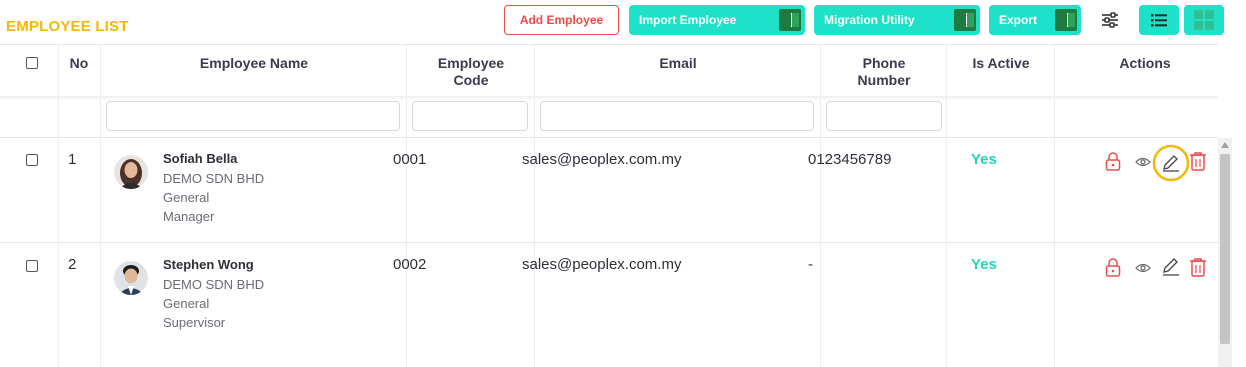 The image size is (1246, 367). What do you see at coordinates (884, 80) in the screenshot?
I see `phone-header-line2: Number` at bounding box center [884, 80].